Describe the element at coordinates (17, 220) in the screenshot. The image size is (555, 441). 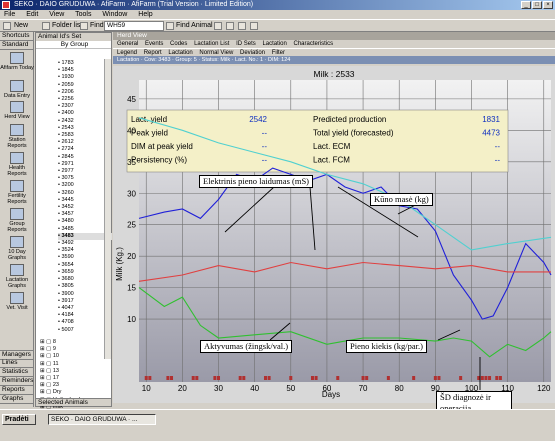
I see `shortcut-group-reports: Group Reports` at that location.